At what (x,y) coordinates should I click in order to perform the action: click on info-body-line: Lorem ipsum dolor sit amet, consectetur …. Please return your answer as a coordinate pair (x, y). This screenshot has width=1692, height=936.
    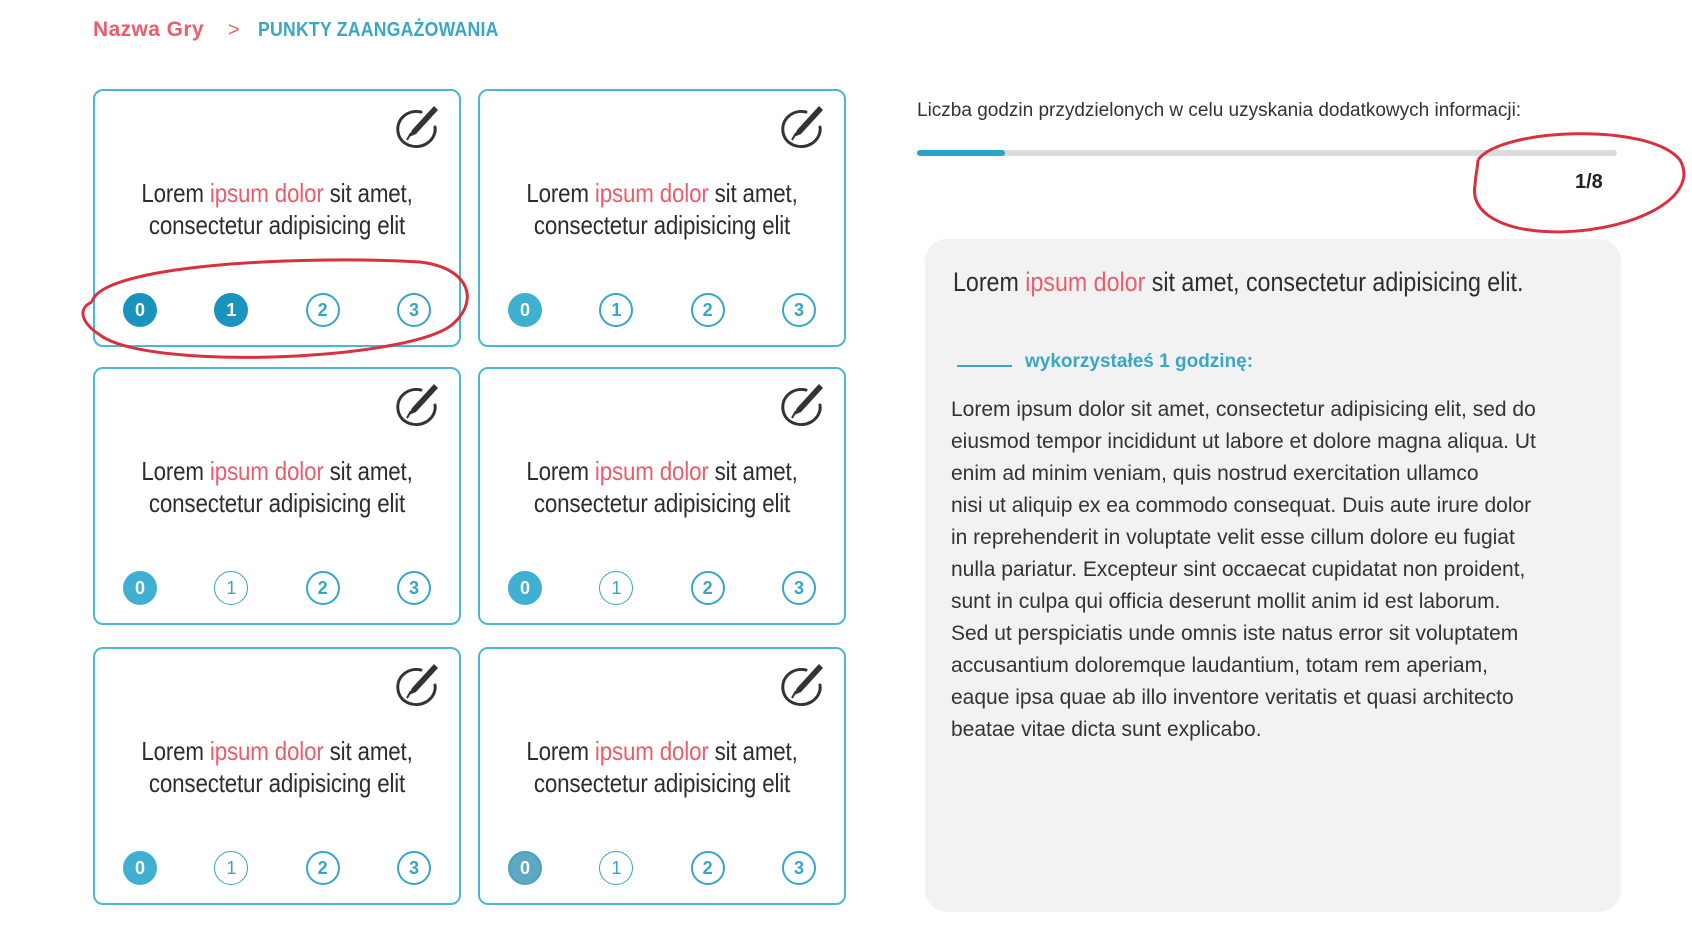
    Looking at the image, I should click on (1243, 409).